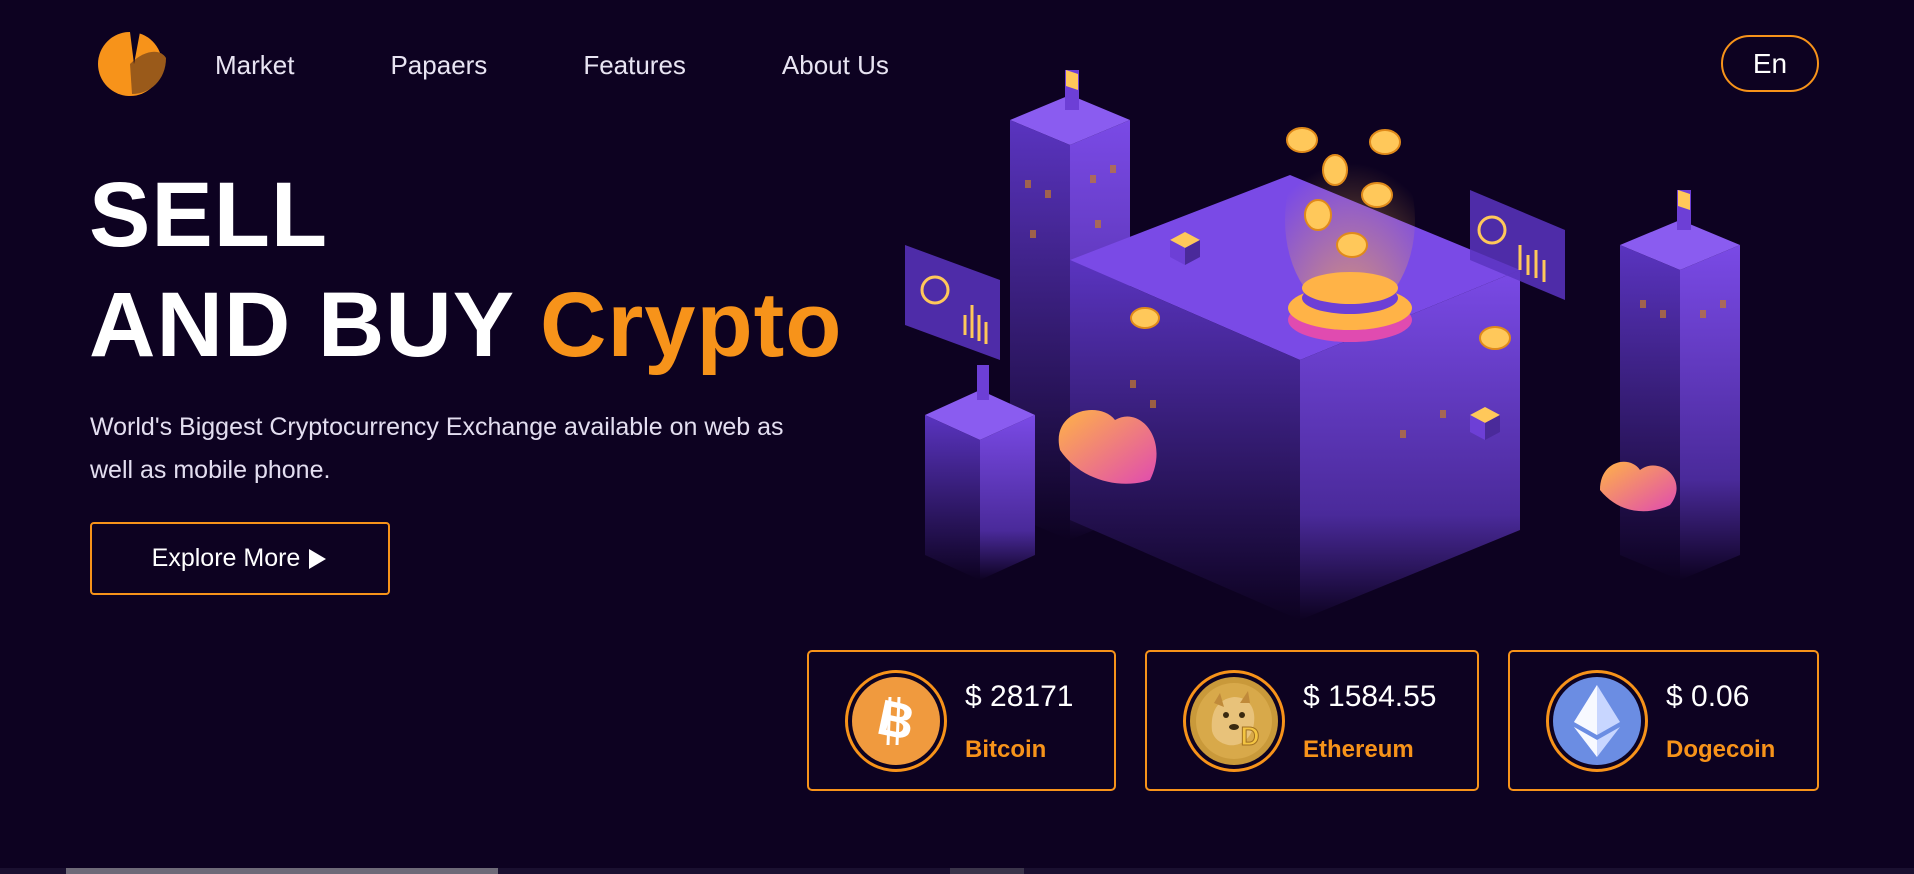  Describe the element at coordinates (896, 721) in the screenshot. I see `bitcoin-icon: B` at that location.